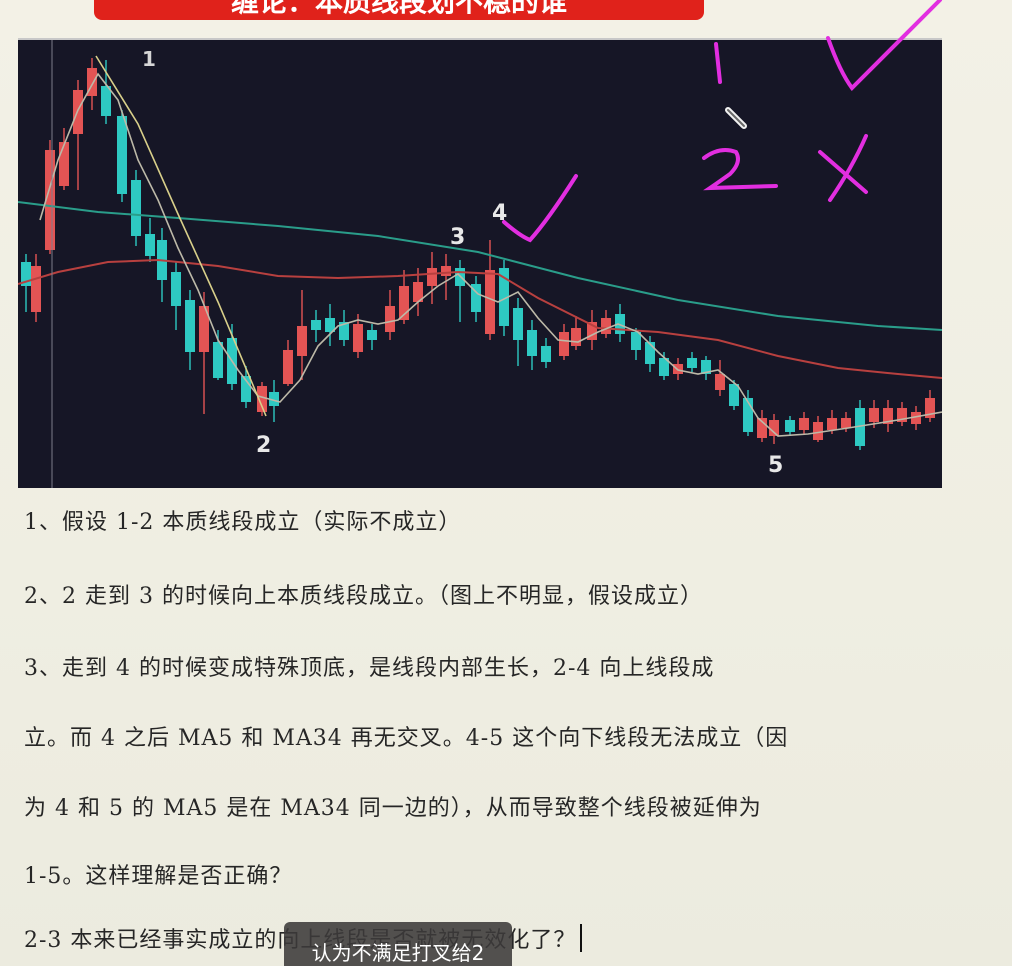 The image size is (1012, 966). I want to click on text-cursor, so click(581, 938).